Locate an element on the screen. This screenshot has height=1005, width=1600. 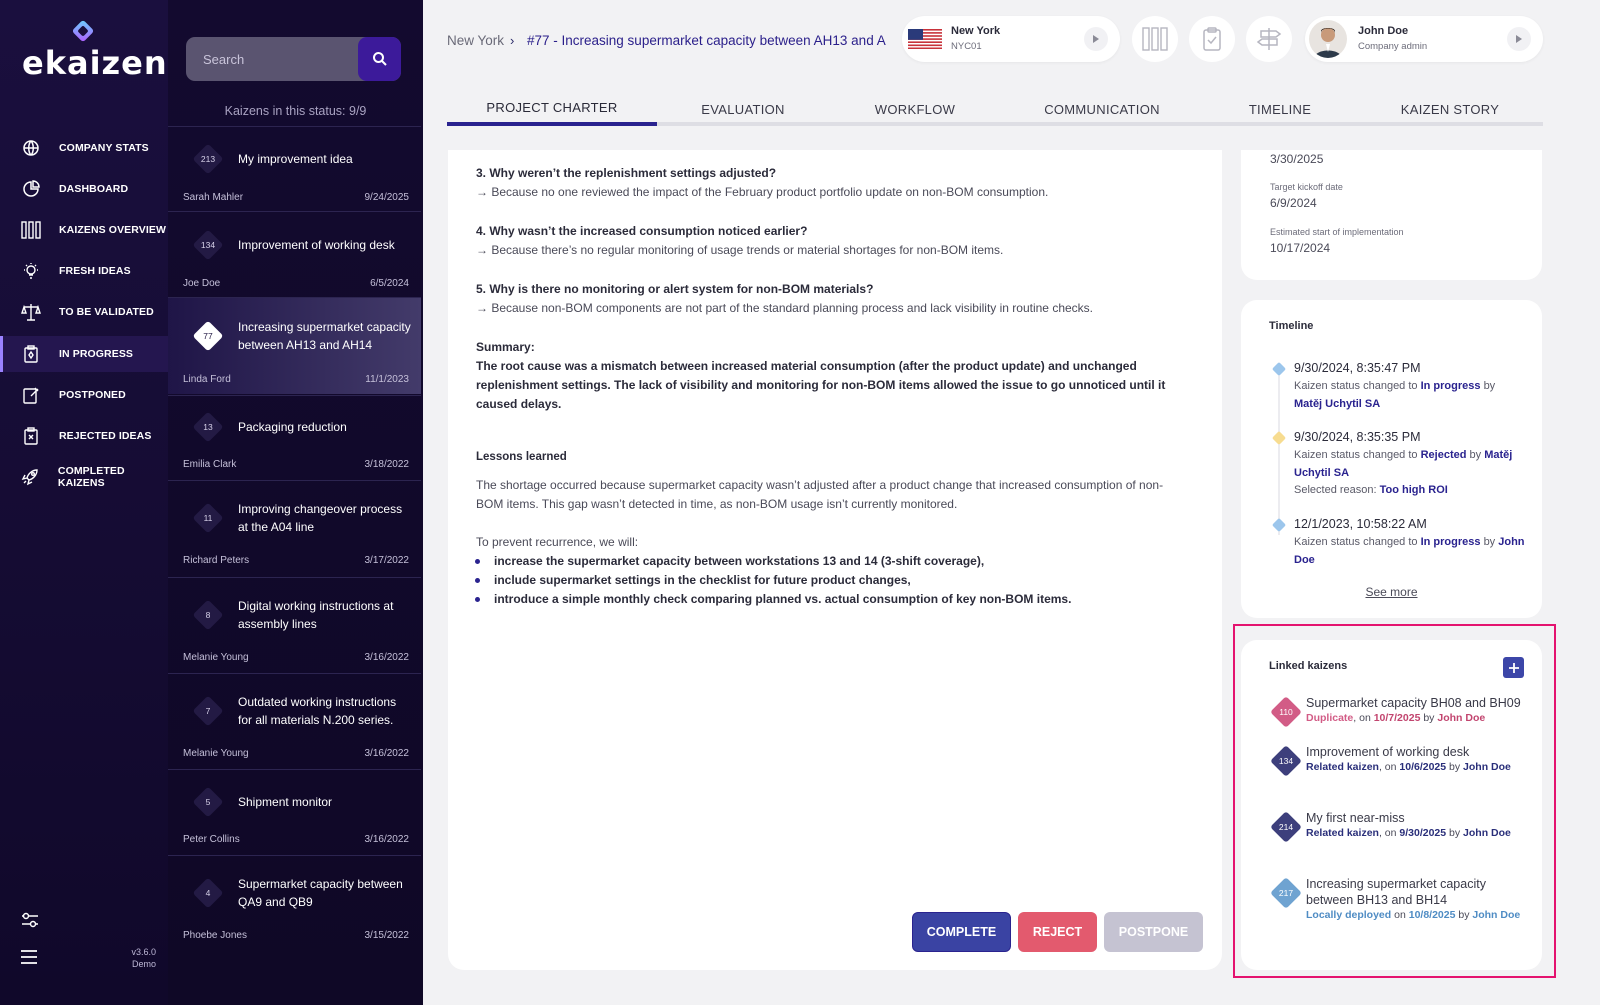
us-flag-icon is located at coordinates (925, 39).